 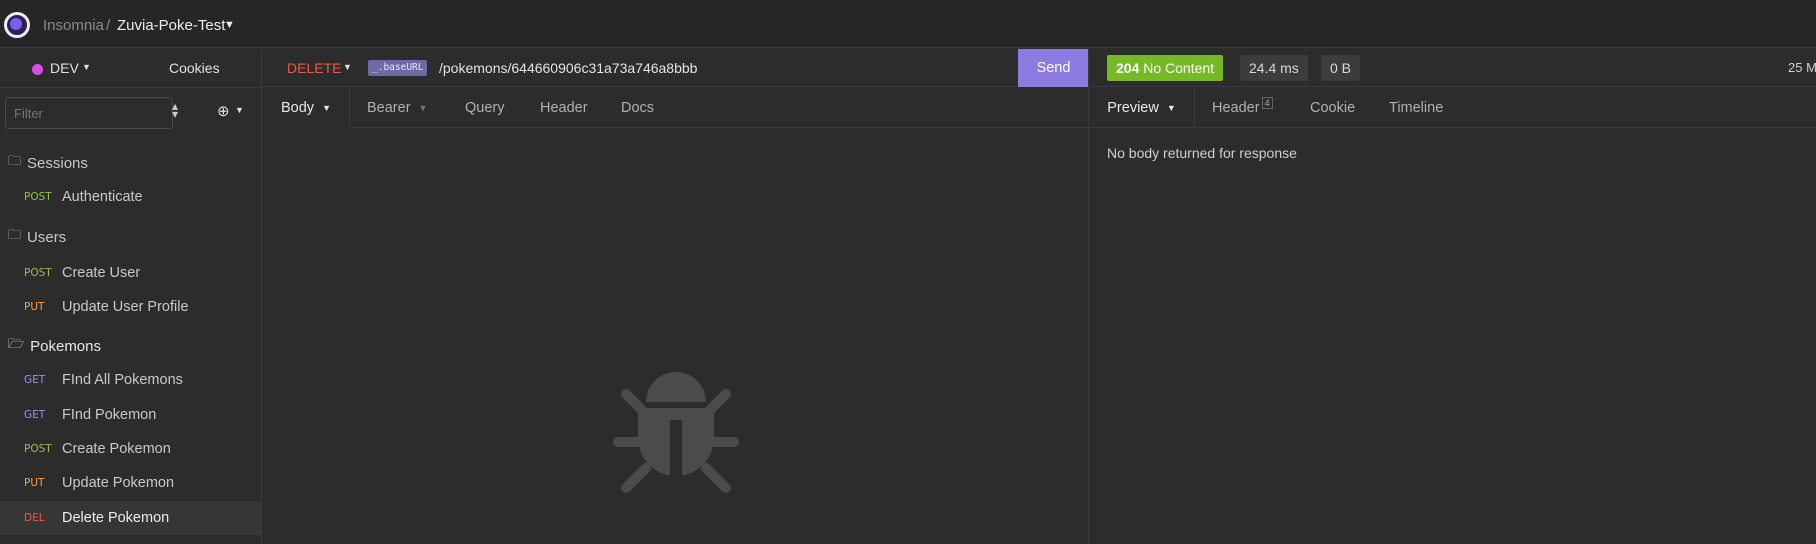 What do you see at coordinates (109, 415) in the screenshot?
I see `request-label: FInd Pokemon` at bounding box center [109, 415].